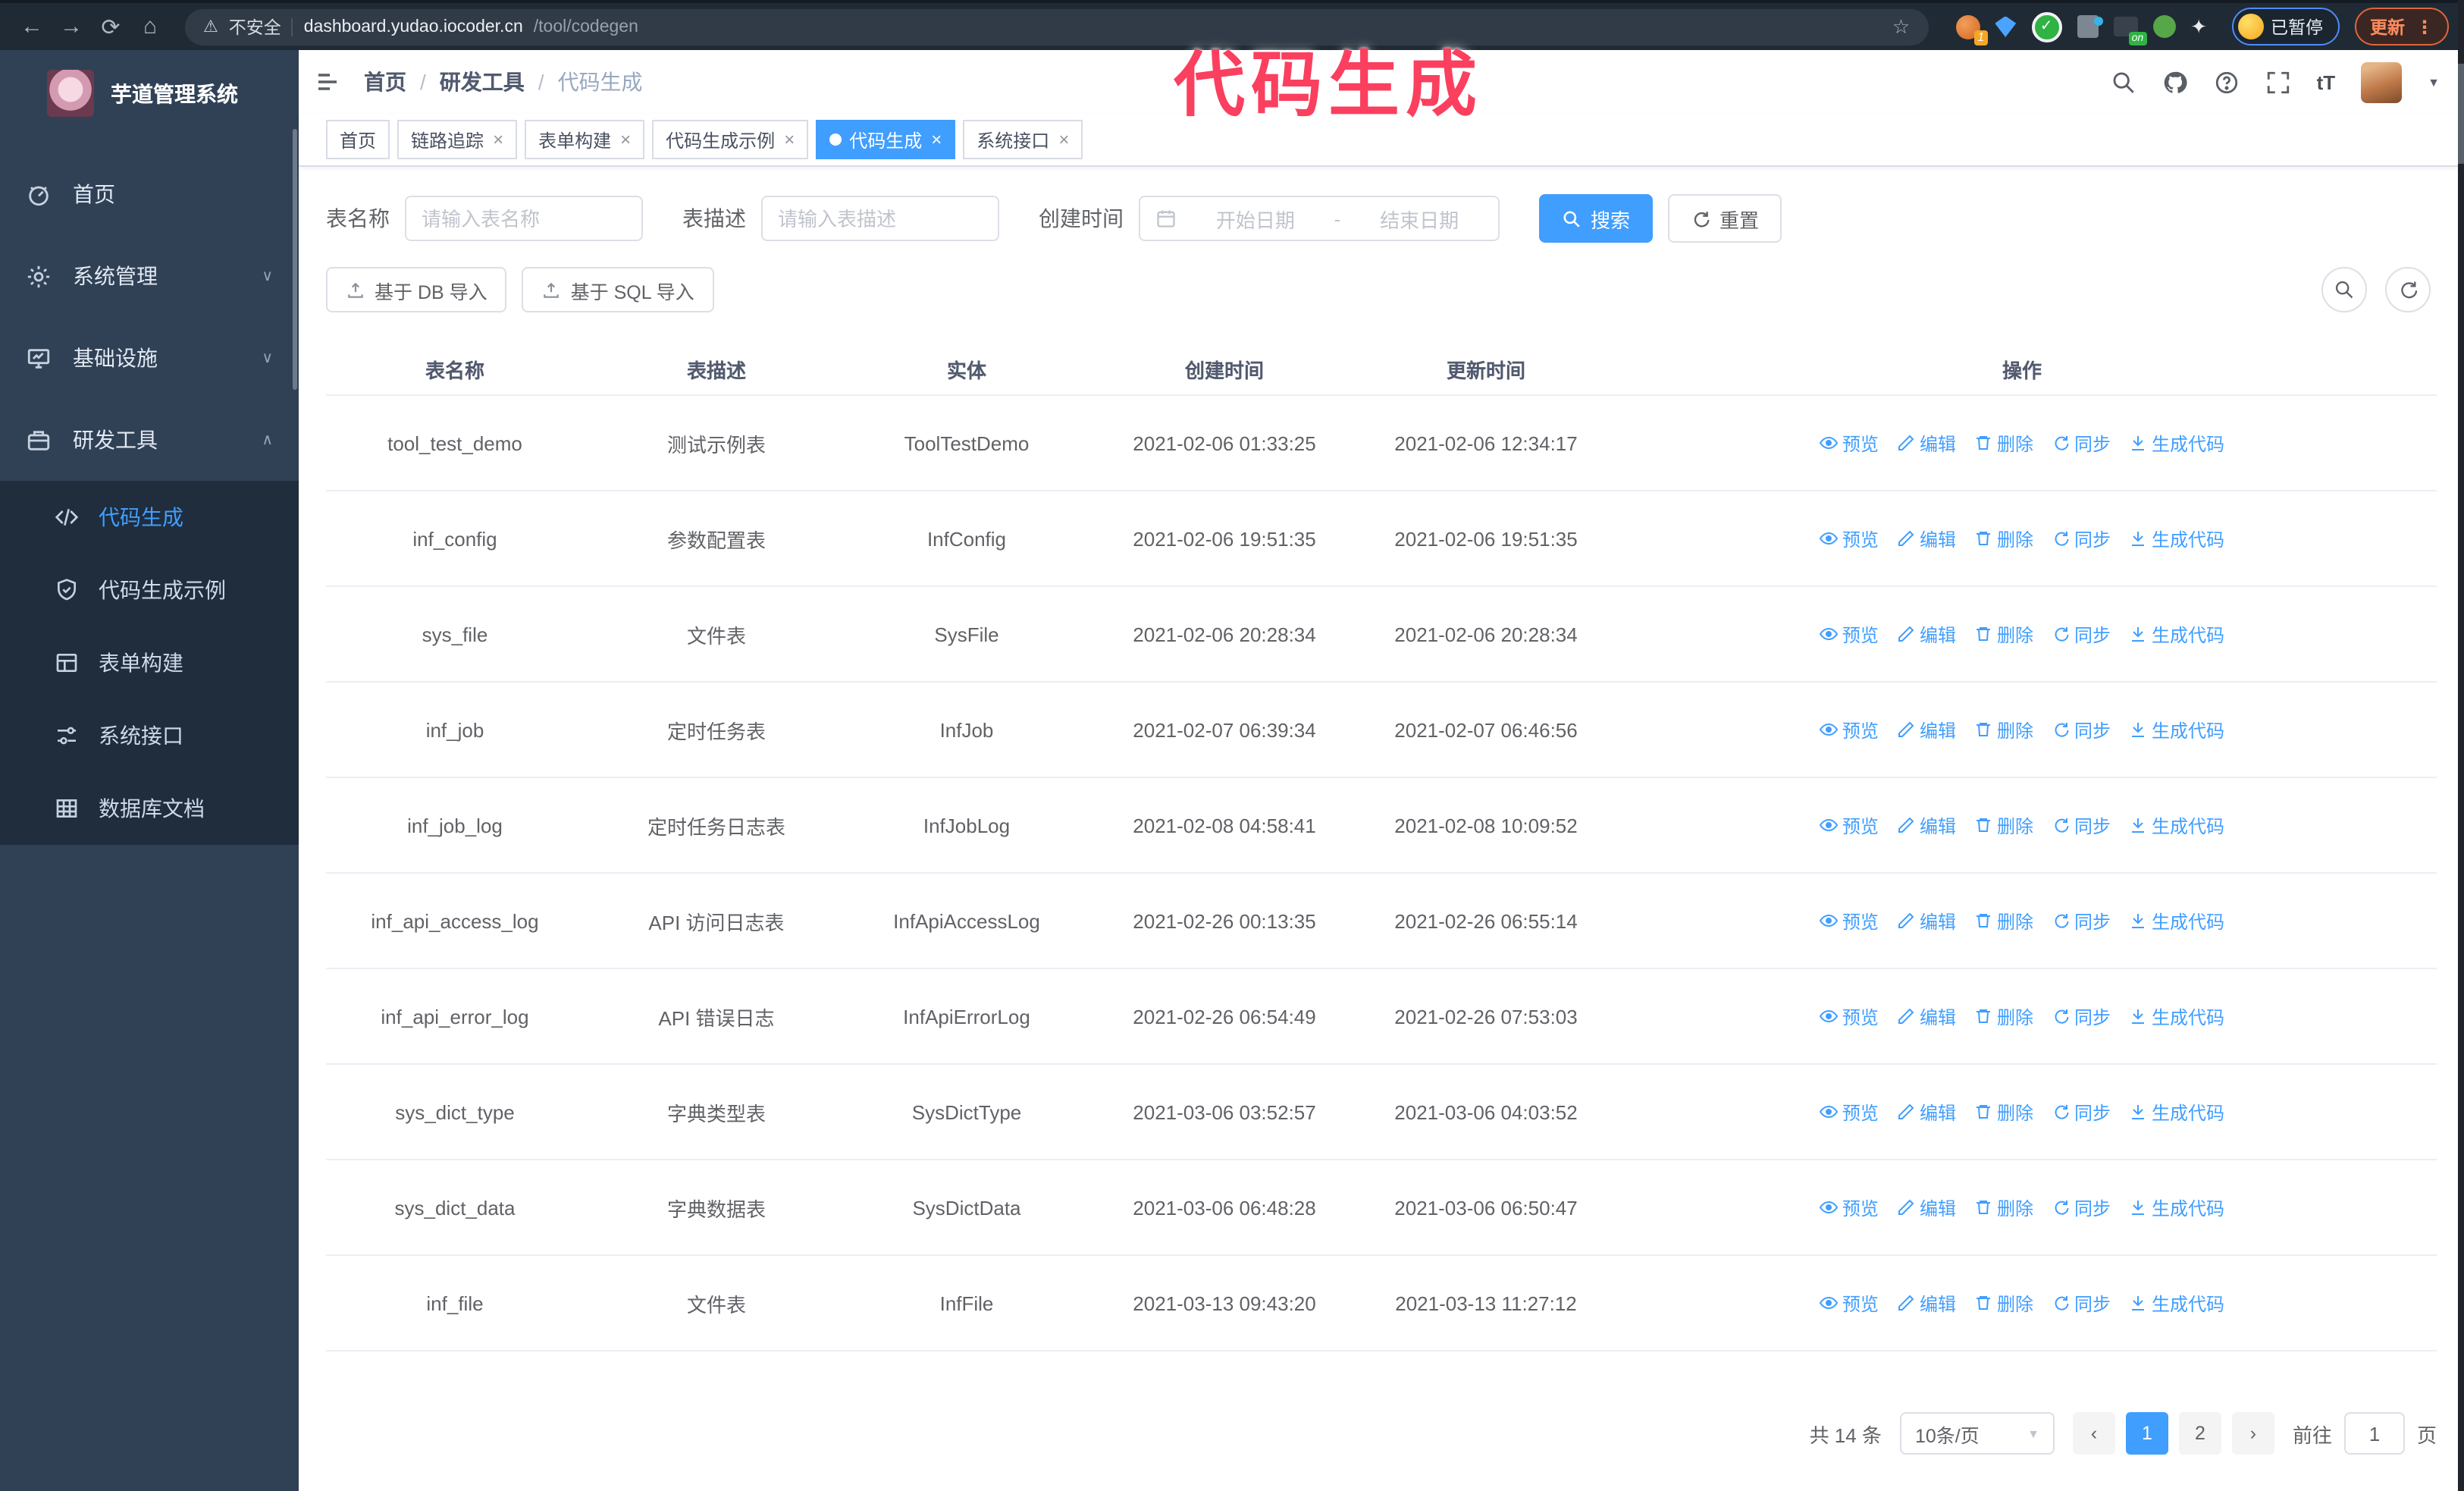 The width and height of the screenshot is (2464, 1491). What do you see at coordinates (2278, 82) in the screenshot?
I see `fullscreen-icon` at bounding box center [2278, 82].